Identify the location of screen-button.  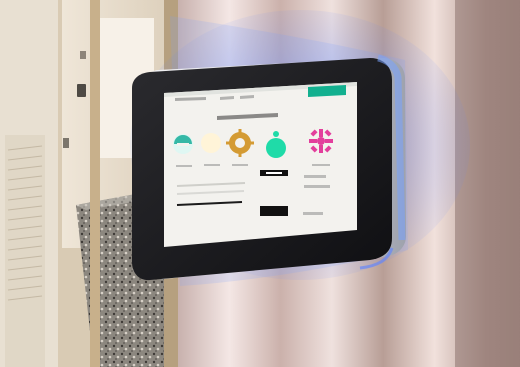
(274, 211).